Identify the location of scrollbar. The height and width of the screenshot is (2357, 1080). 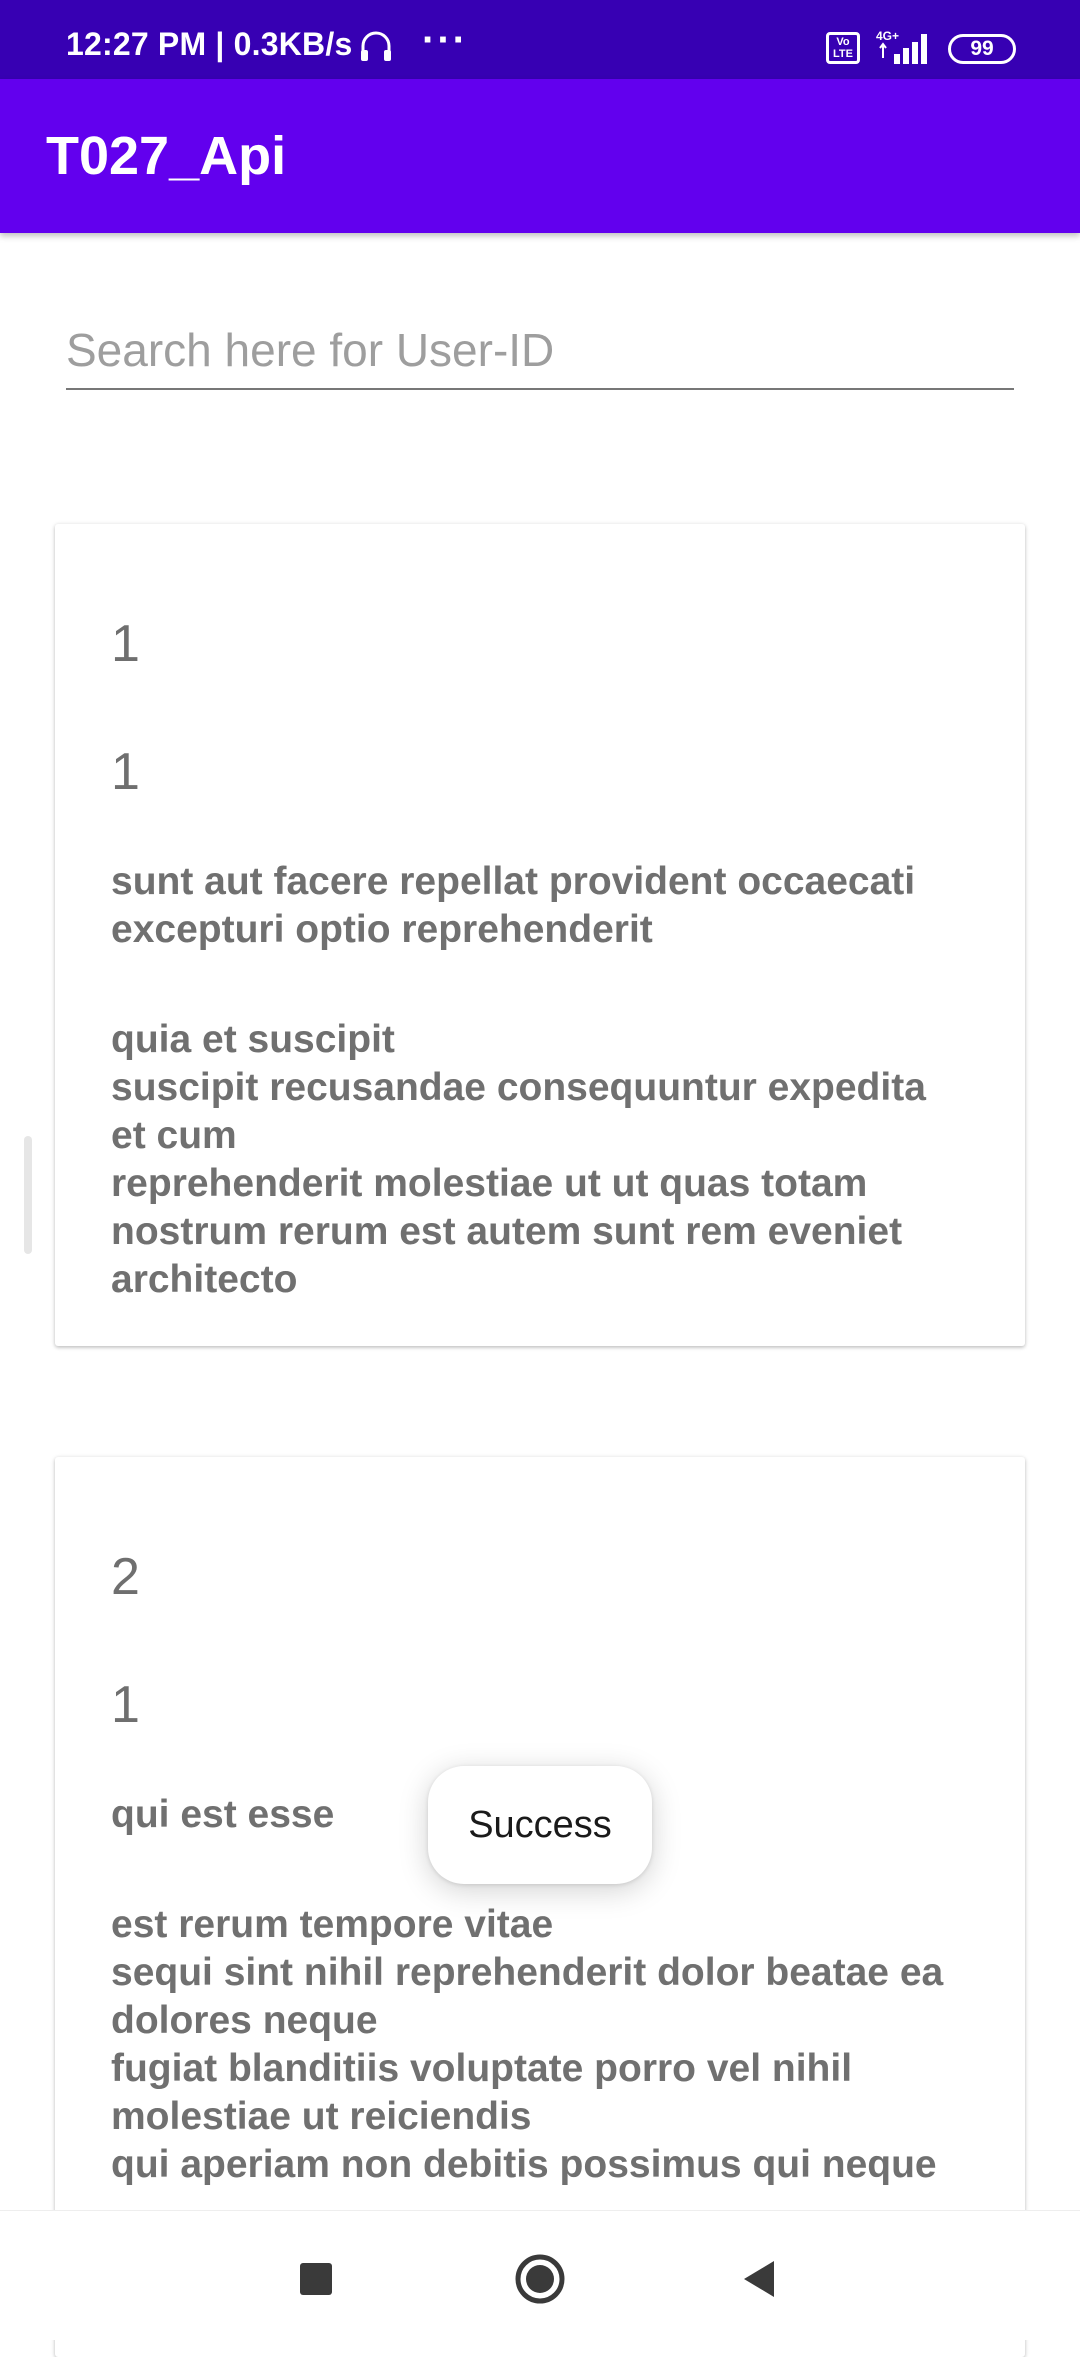
(28, 1195).